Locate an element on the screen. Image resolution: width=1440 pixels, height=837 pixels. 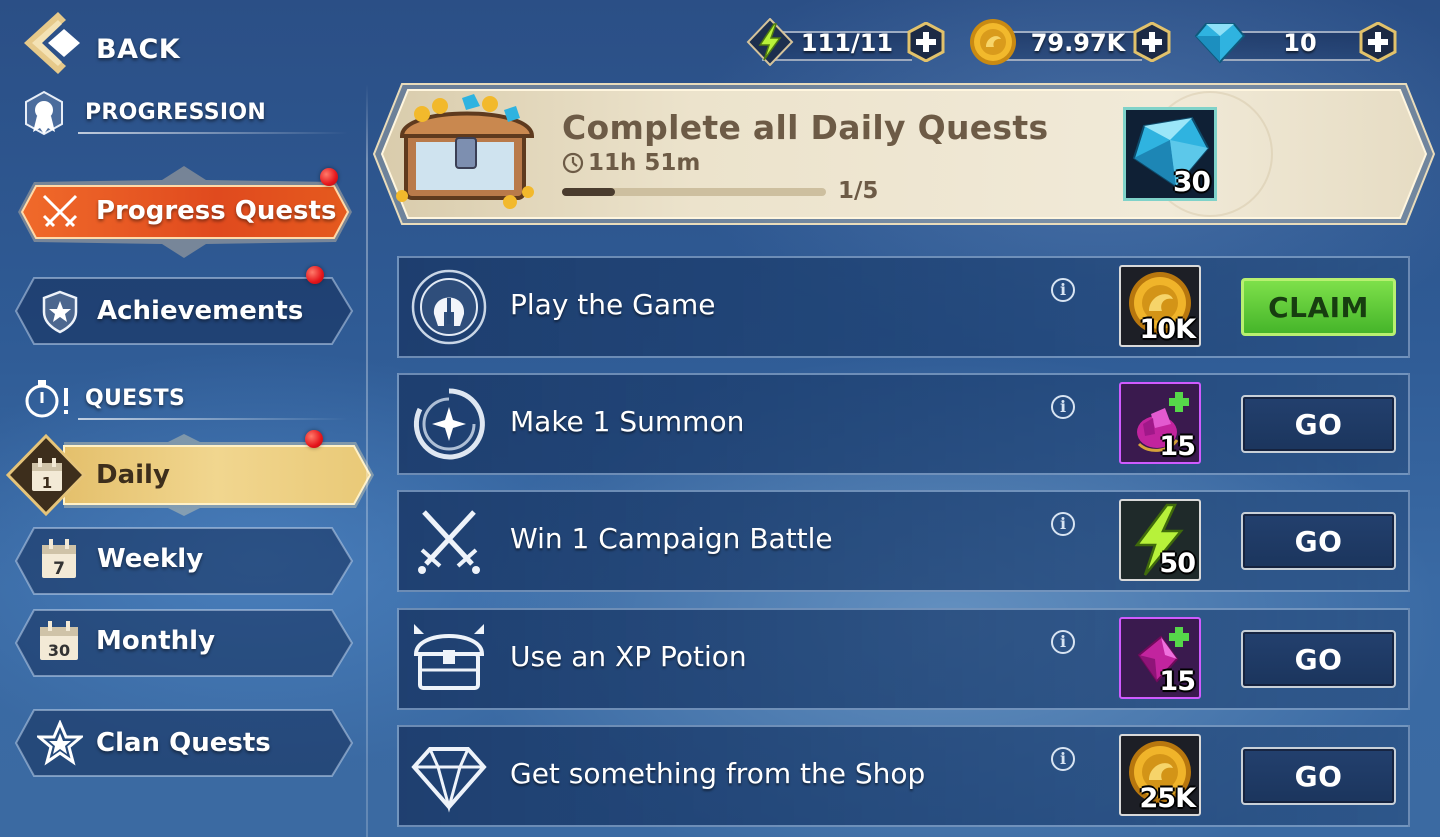
calendar-icon: 1 is located at coordinates (47, 475).